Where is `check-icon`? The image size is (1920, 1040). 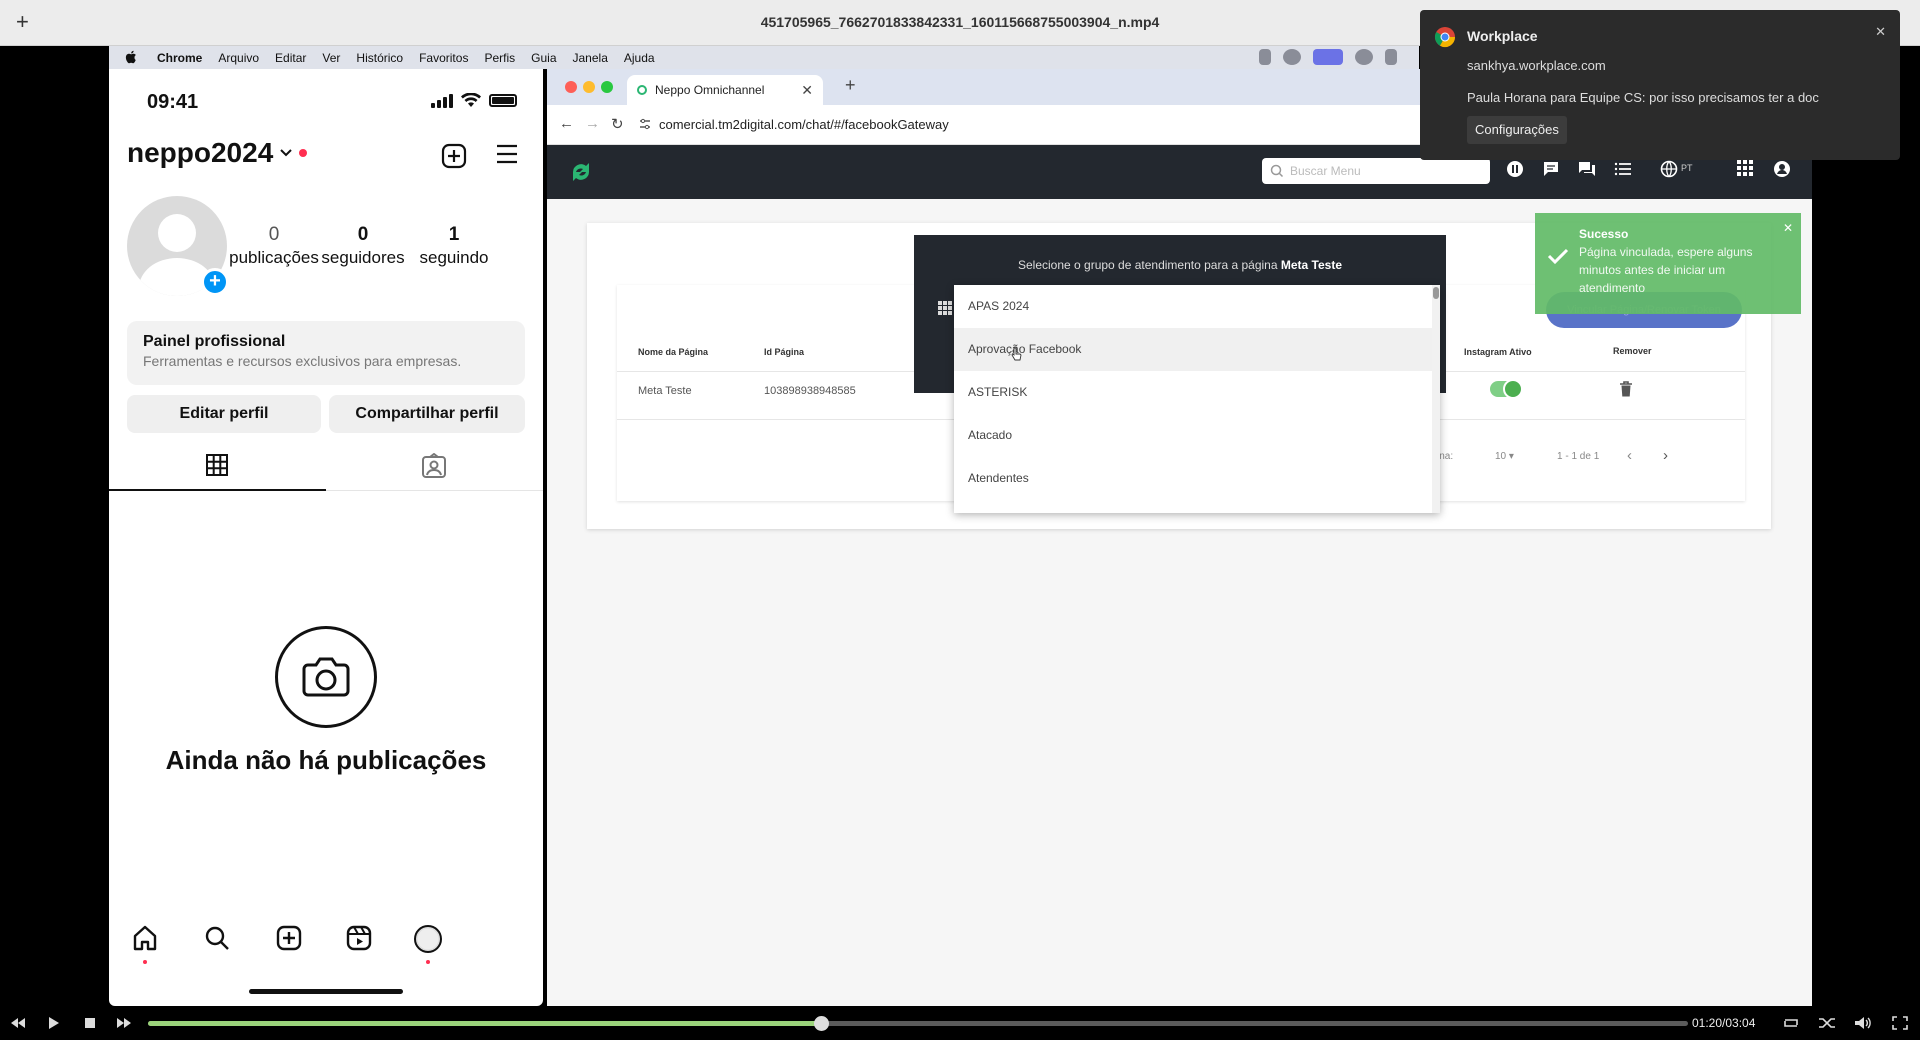
check-icon is located at coordinates (1558, 256).